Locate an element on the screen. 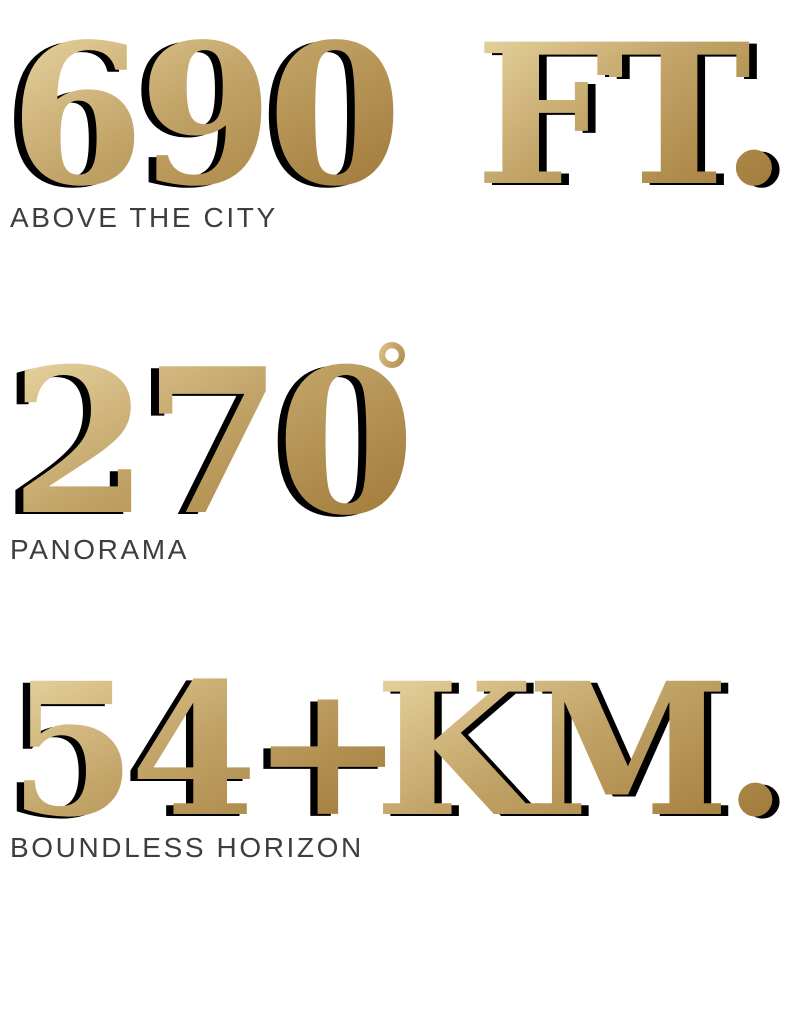 Image resolution: width=795 pixels, height=1025 pixels. stat-horizon-figure: 54+ is located at coordinates (203, 750).